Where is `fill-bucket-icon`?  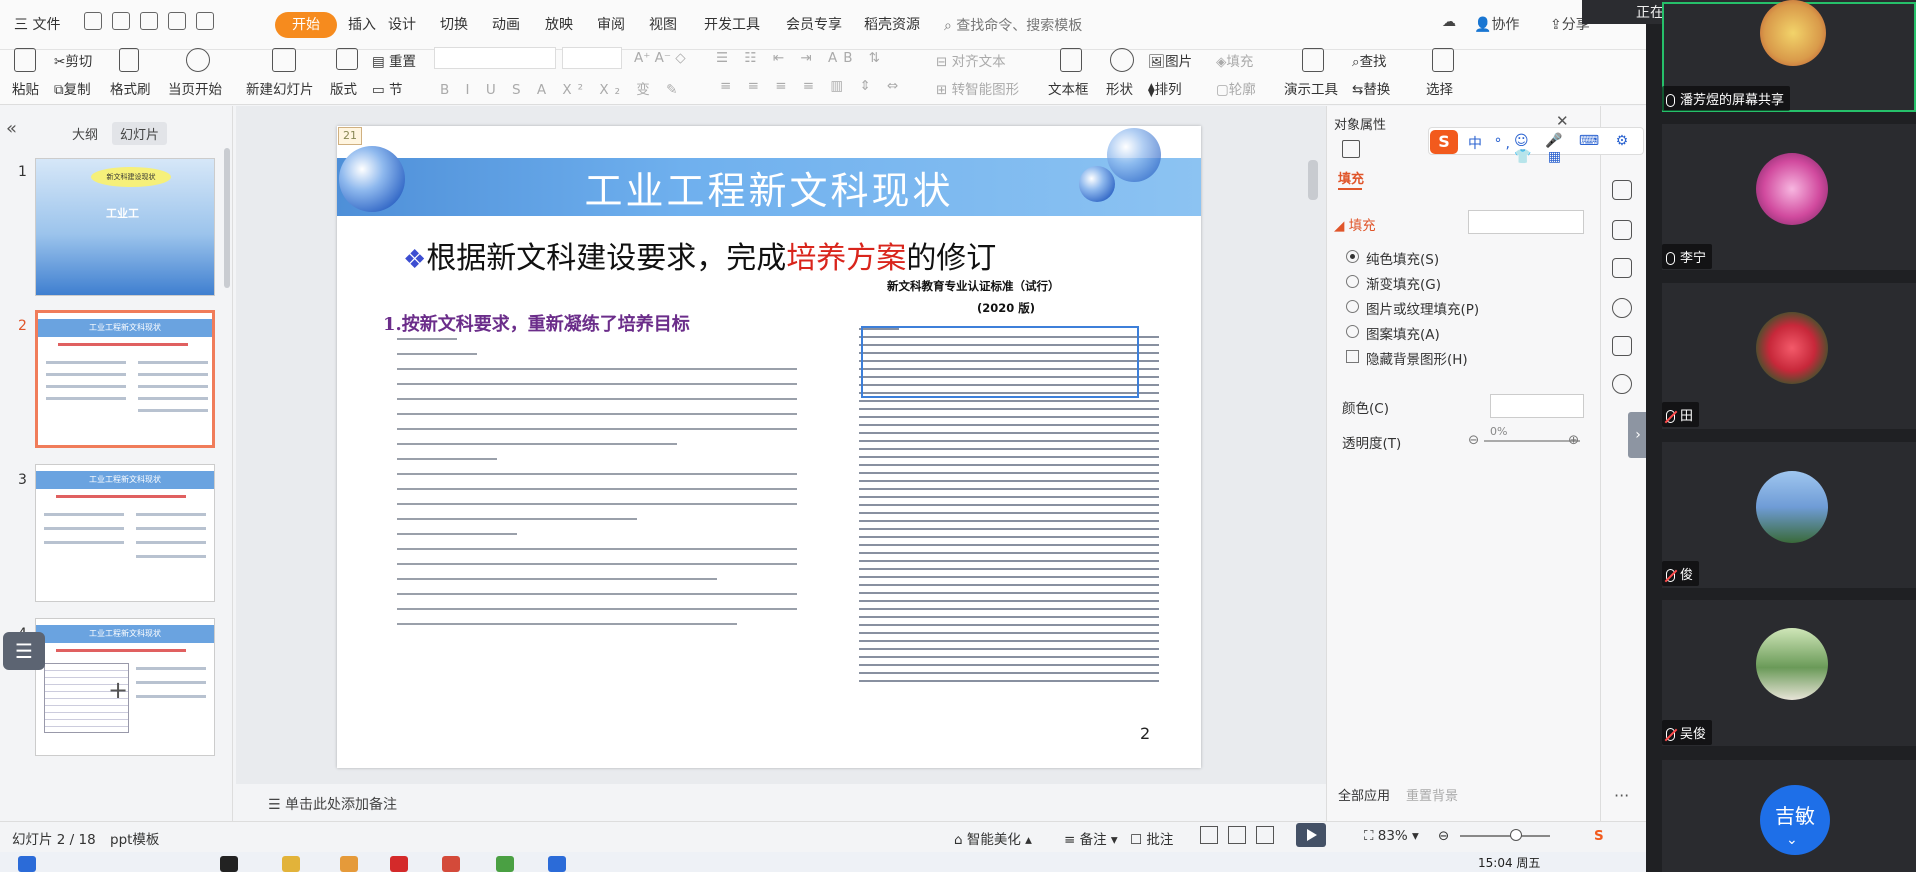 fill-bucket-icon is located at coordinates (1351, 149).